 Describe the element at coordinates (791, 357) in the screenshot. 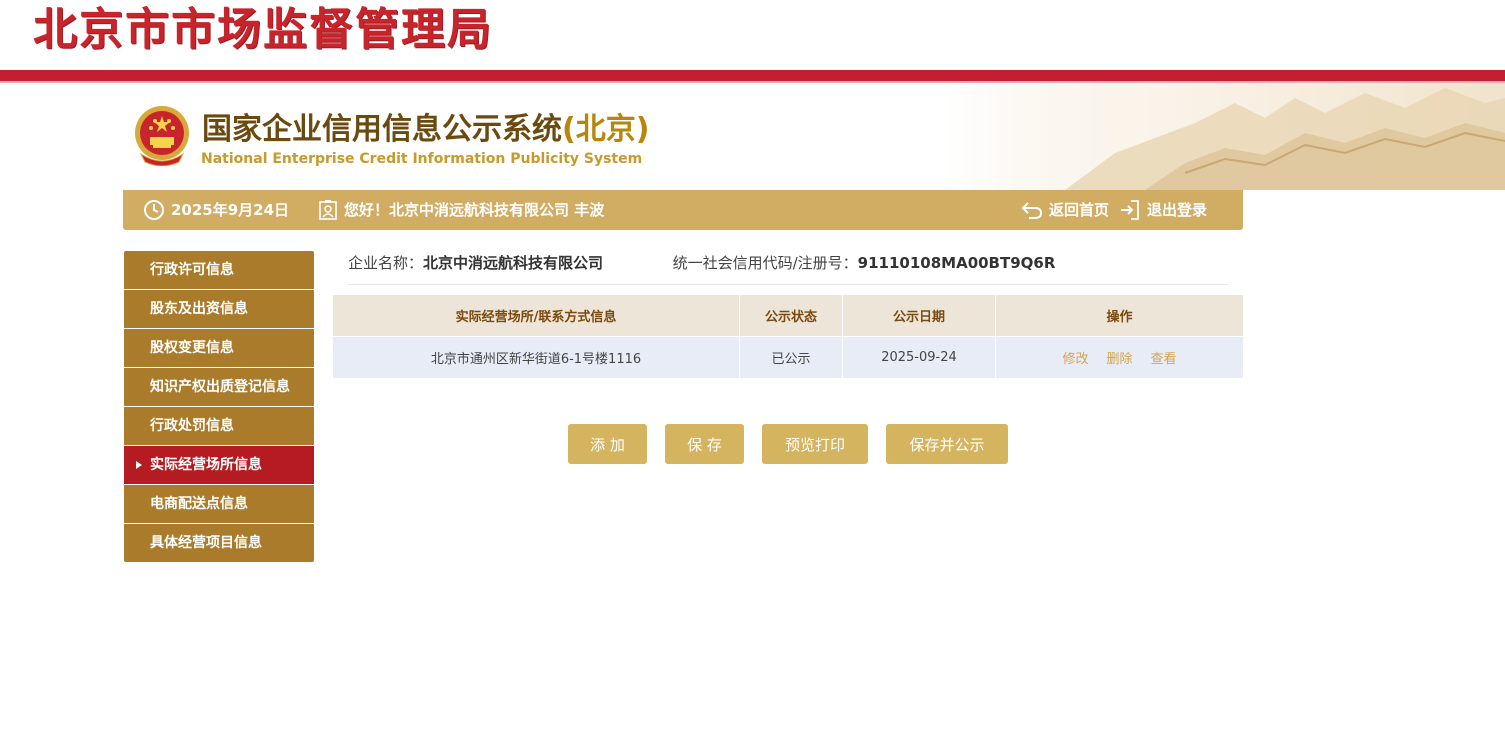

I see `cell-status: 已公示` at that location.